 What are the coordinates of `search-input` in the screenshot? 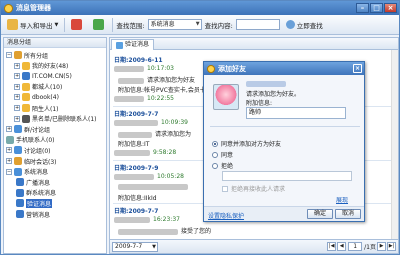 It's located at (257, 24).